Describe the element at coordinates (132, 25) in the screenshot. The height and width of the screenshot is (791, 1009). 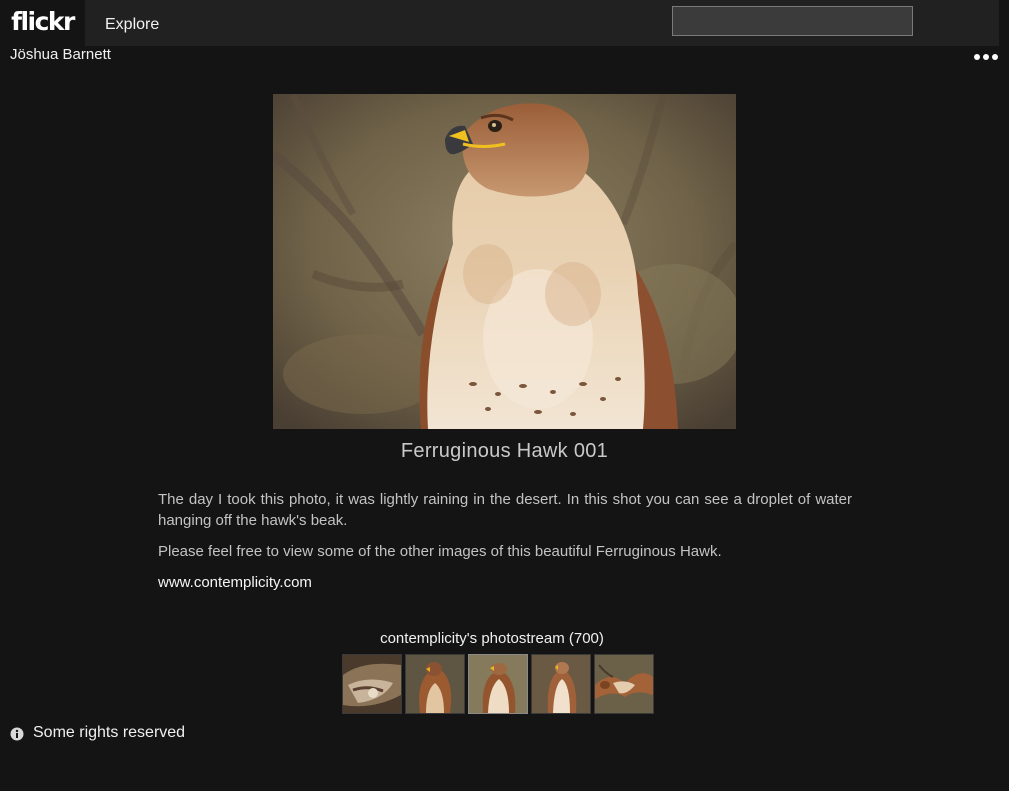
I see `nav-explore-link: Explore` at that location.